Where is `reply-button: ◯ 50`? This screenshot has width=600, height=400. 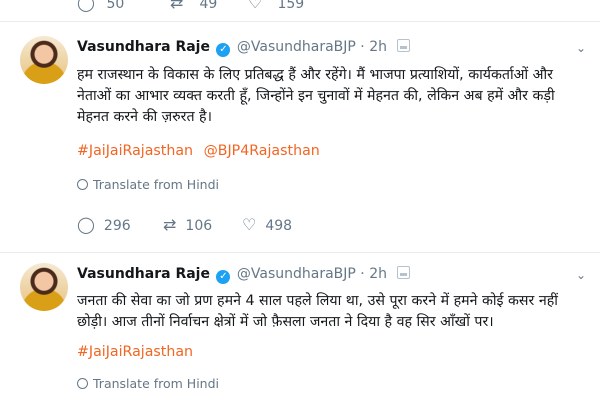
reply-button: ◯ 50 is located at coordinates (100, 6).